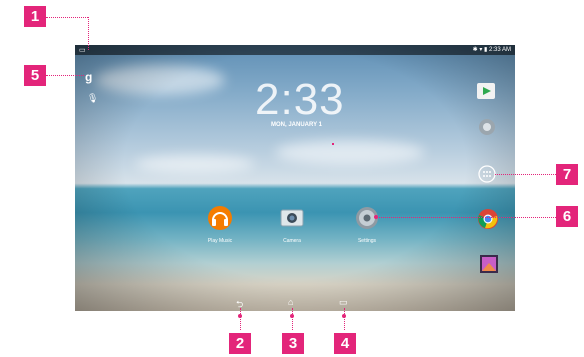 Image resolution: width=584 pixels, height=357 pixels. What do you see at coordinates (35, 75) in the screenshot?
I see `callout-5: 5` at bounding box center [35, 75].